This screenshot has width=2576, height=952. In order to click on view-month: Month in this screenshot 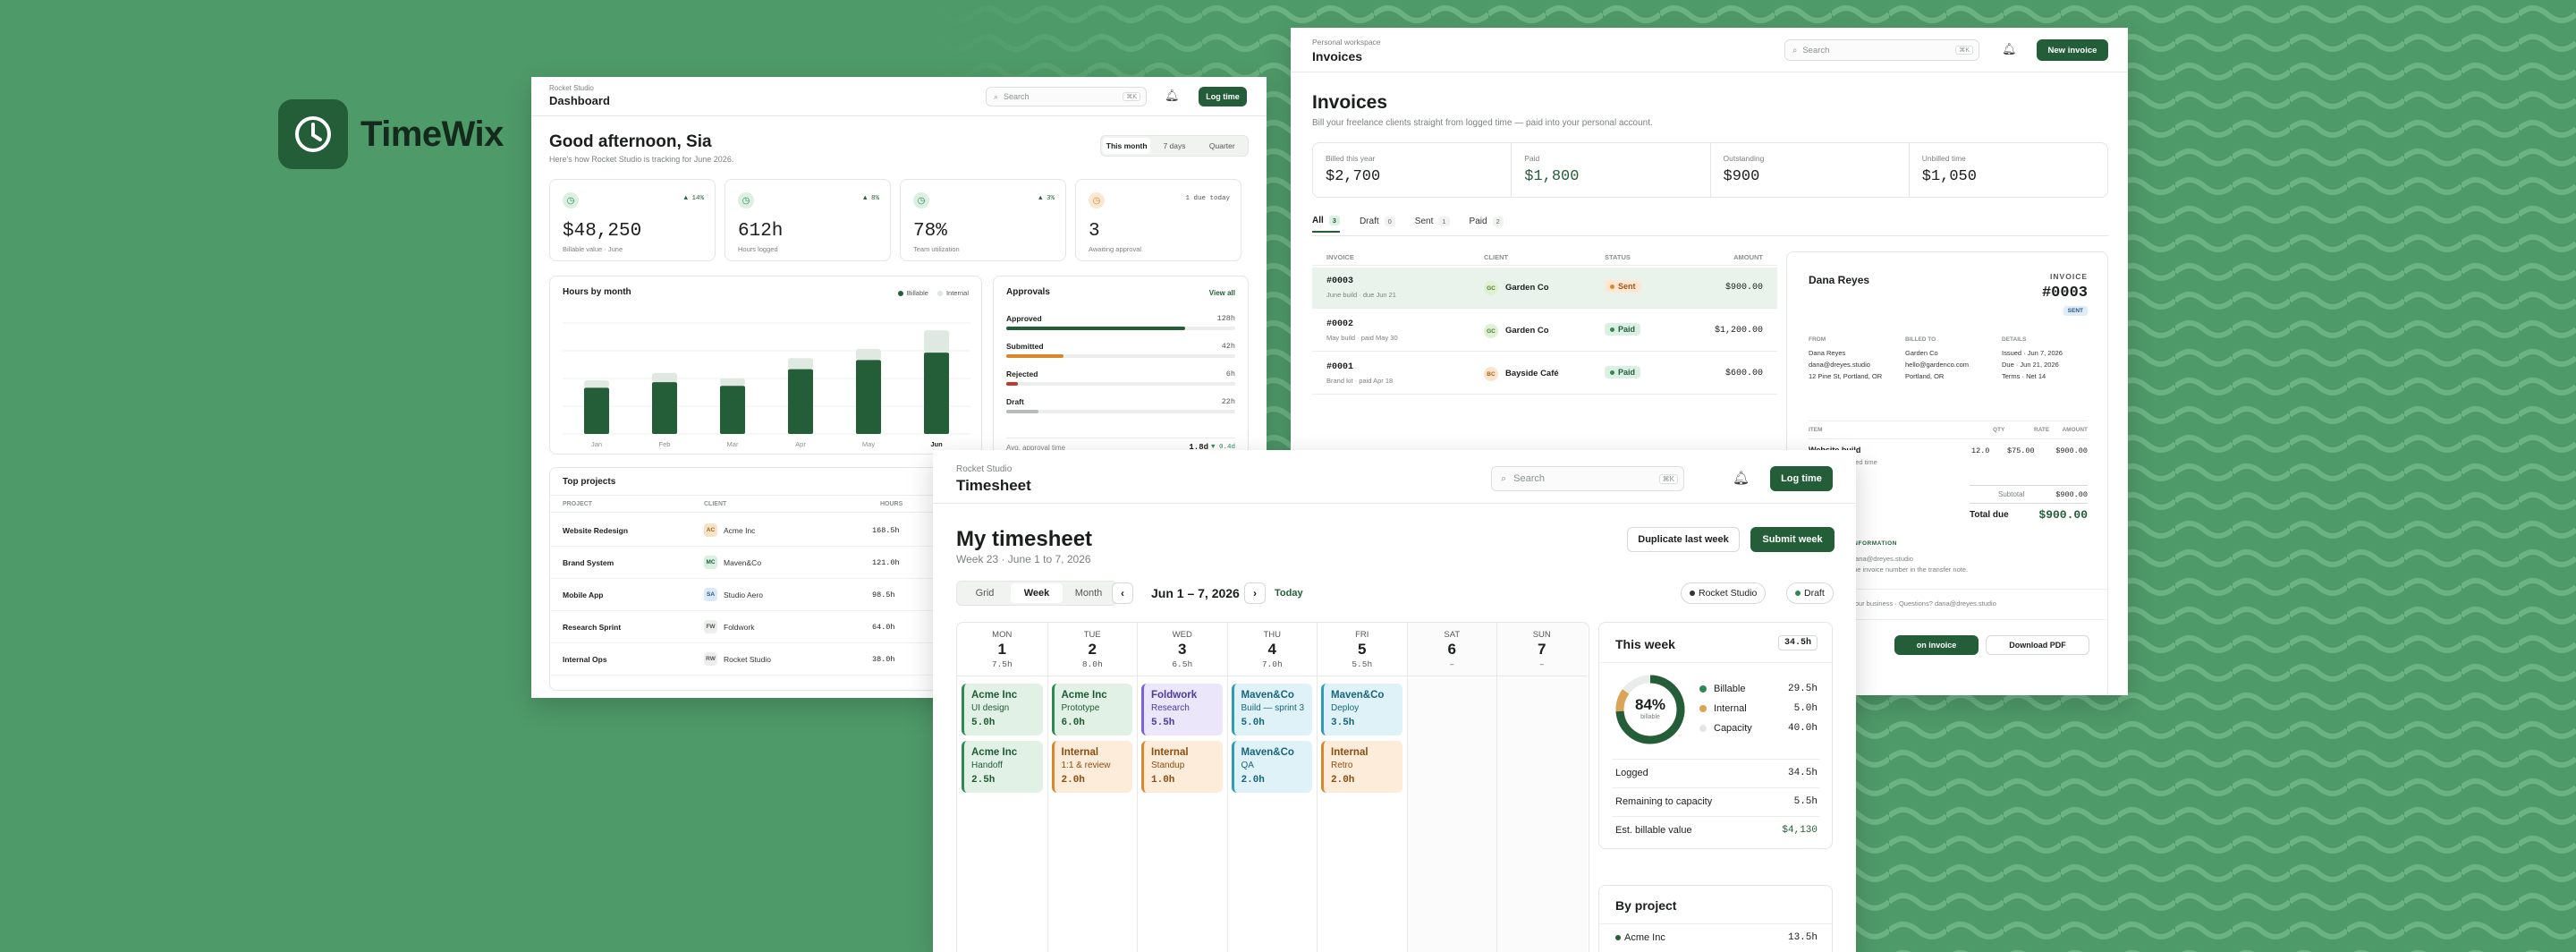, I will do `click(1088, 593)`.